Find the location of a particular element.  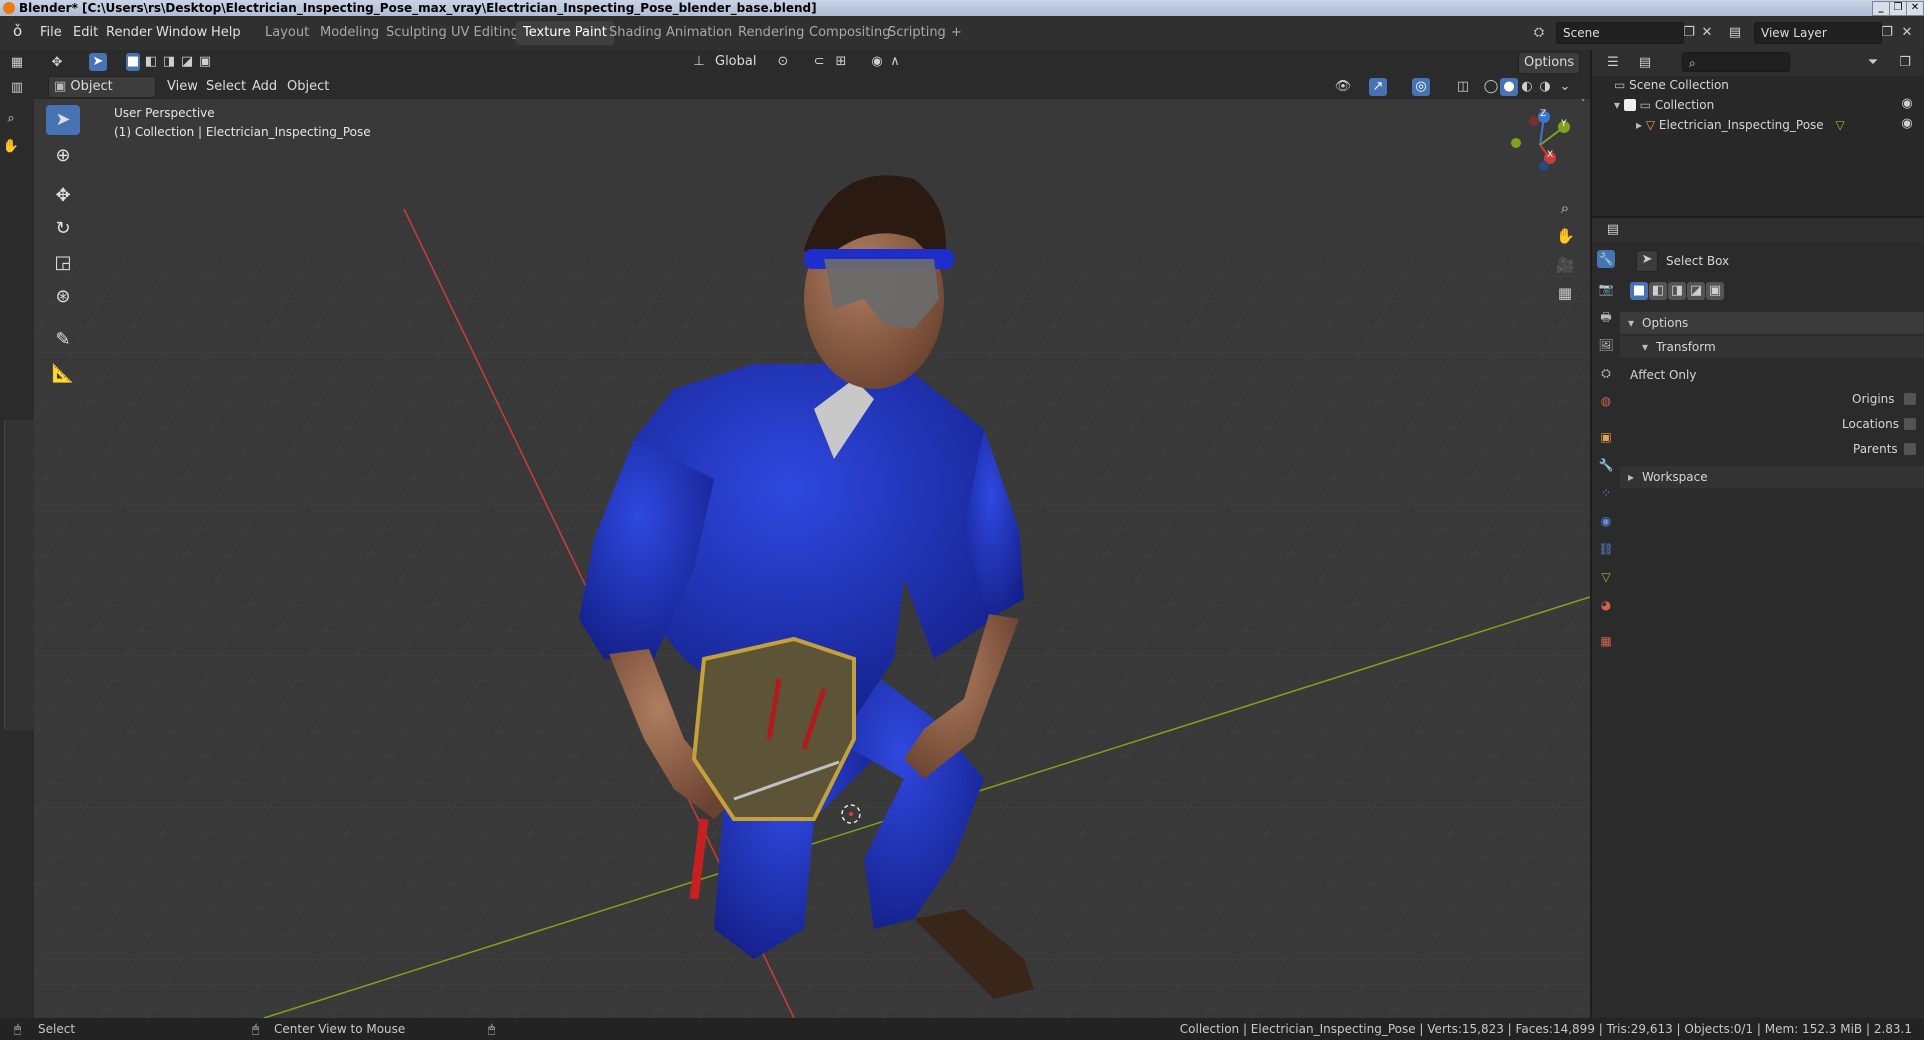

collection-visibility-eye-icon: ◉ is located at coordinates (1907, 104).